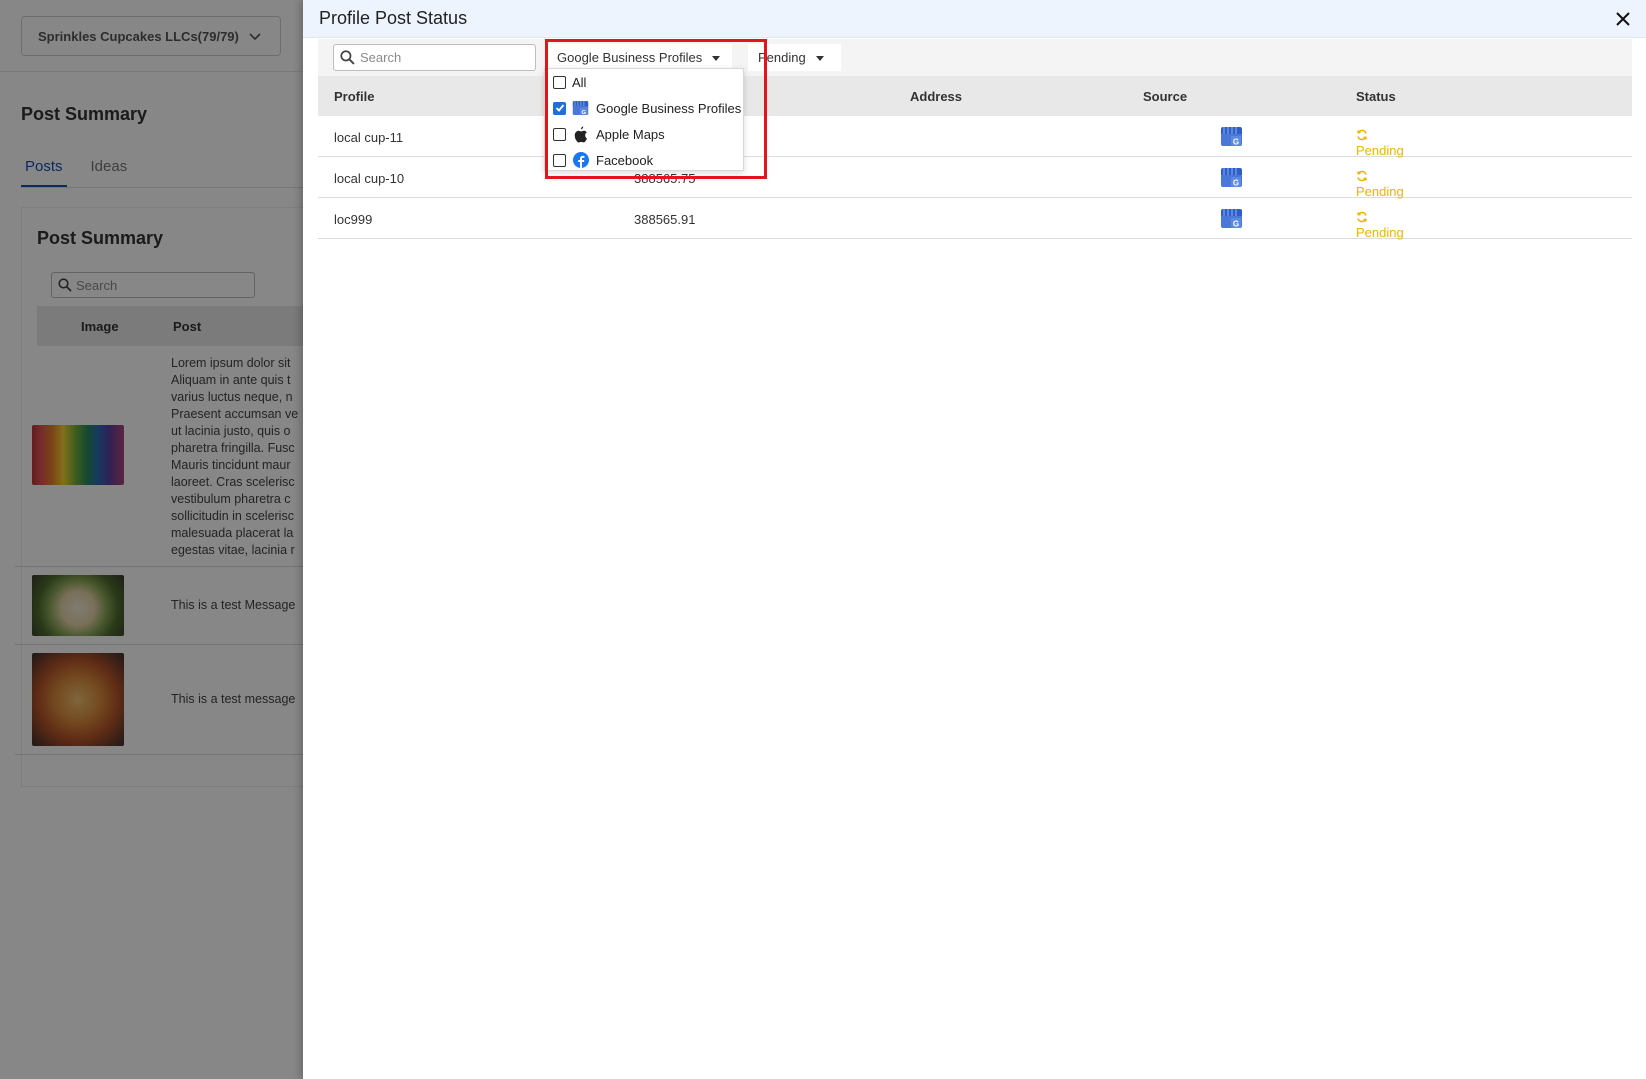  Describe the element at coordinates (369, 178) in the screenshot. I see `profile-name: local cup-10` at that location.